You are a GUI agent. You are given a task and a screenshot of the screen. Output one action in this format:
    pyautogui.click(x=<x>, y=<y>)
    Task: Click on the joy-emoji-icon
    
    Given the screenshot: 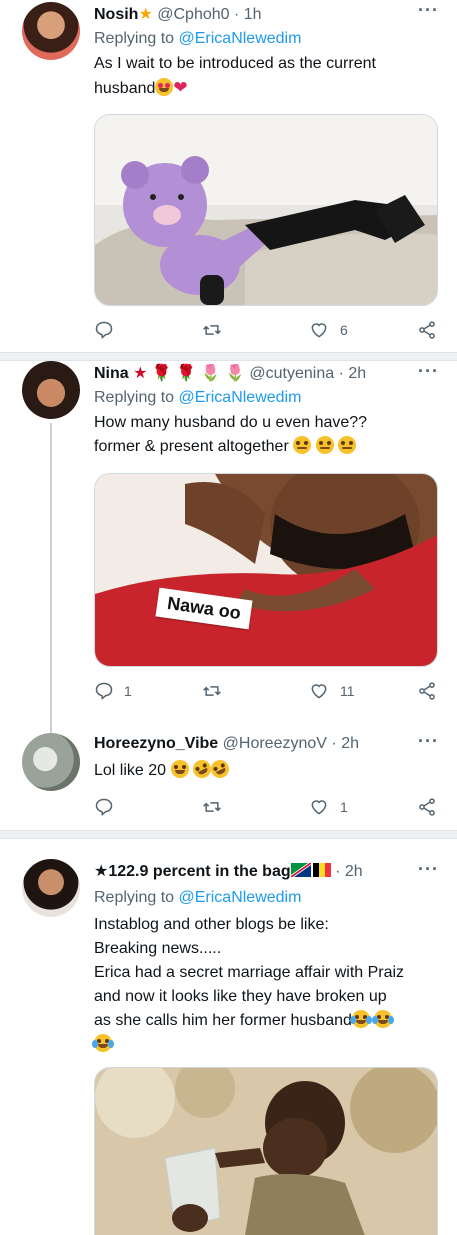 What is the action you would take?
    pyautogui.click(x=360, y=1019)
    